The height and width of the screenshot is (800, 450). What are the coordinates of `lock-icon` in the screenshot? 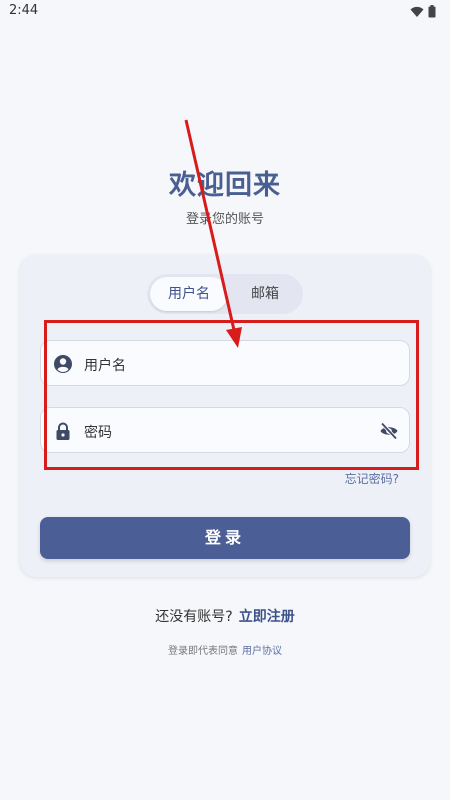 It's located at (63, 431).